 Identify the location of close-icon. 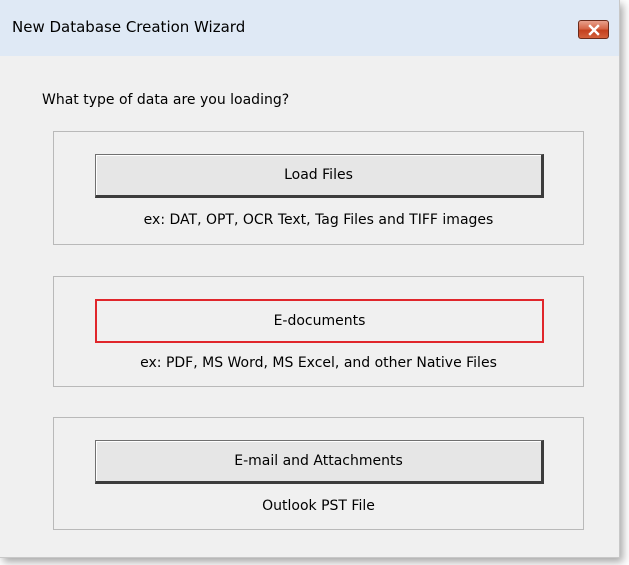
(594, 30).